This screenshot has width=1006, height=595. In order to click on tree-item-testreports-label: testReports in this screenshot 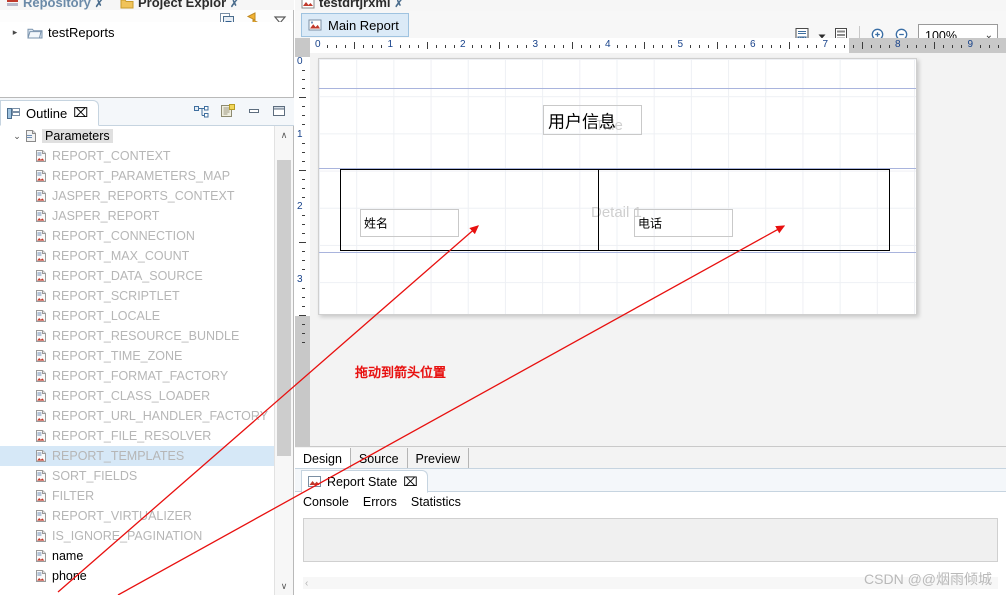, I will do `click(81, 32)`.